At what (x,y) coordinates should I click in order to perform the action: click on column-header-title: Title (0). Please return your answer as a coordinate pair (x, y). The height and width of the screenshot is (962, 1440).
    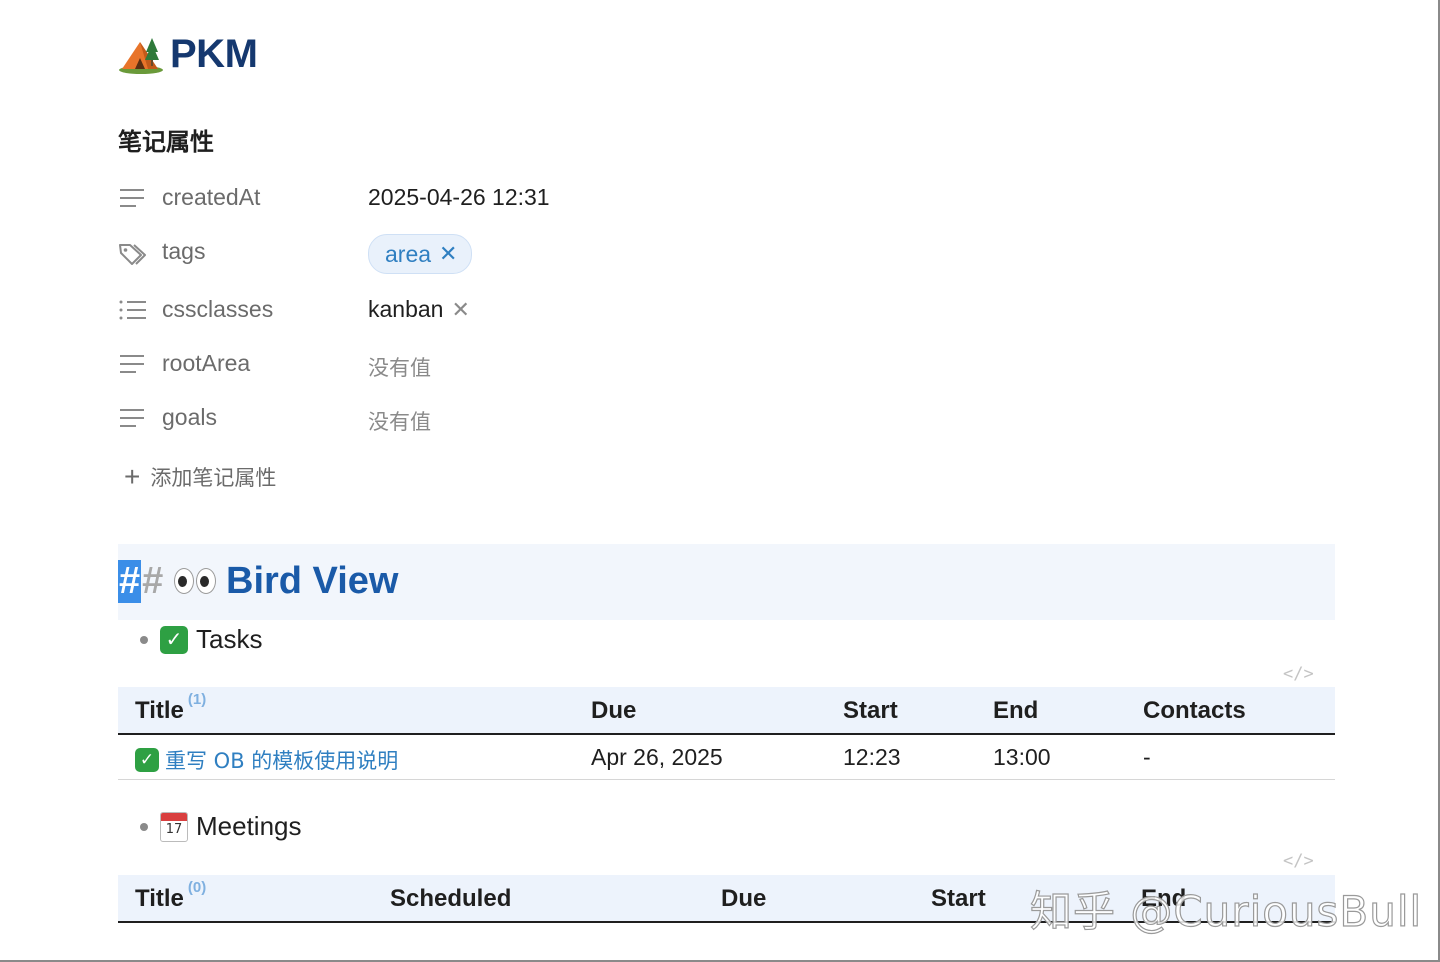
    Looking at the image, I should click on (170, 896).